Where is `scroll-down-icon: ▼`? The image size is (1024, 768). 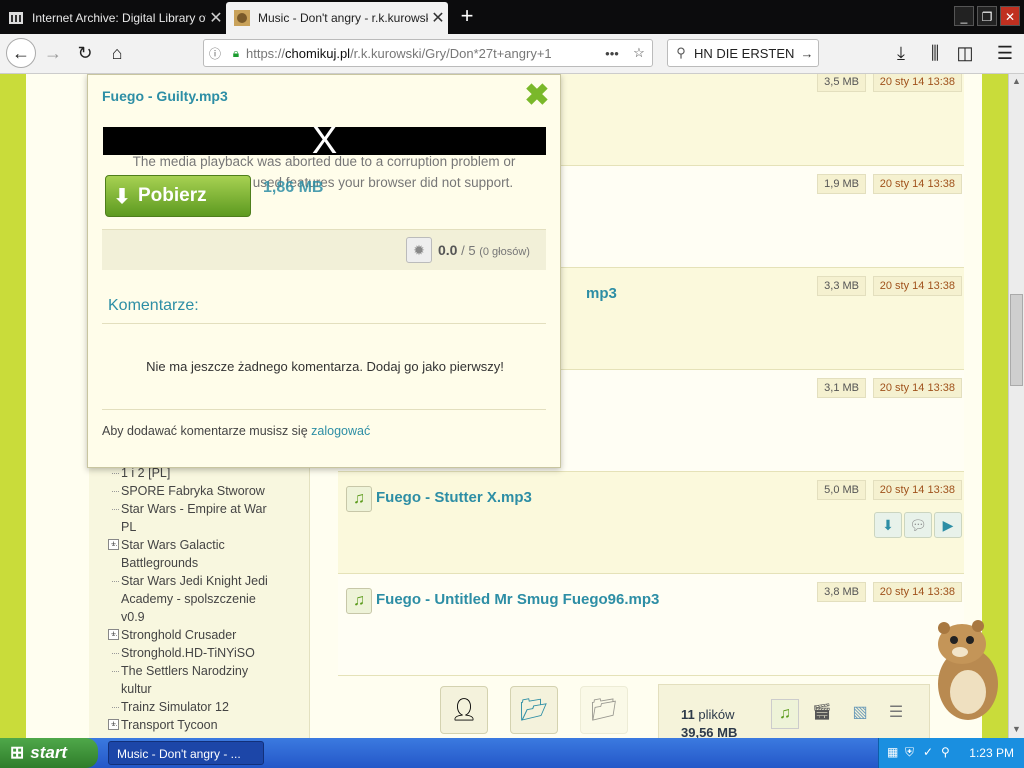
scroll-down-icon: ▼ is located at coordinates (1016, 729).